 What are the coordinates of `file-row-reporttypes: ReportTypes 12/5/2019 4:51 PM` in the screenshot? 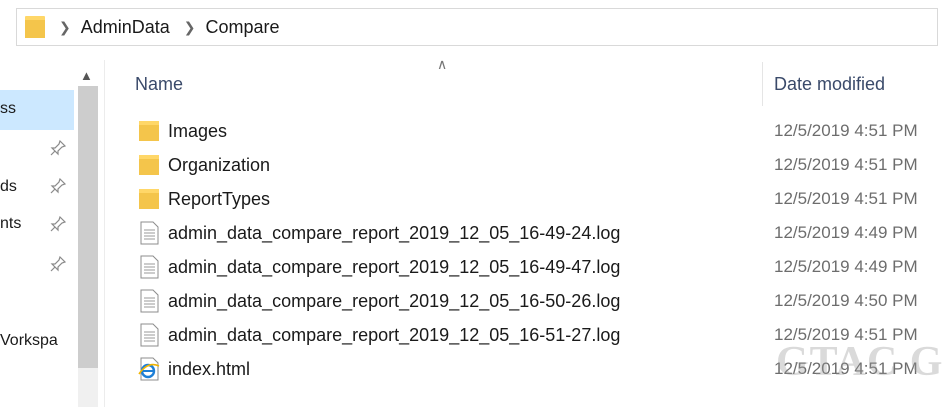 It's located at (538, 199).